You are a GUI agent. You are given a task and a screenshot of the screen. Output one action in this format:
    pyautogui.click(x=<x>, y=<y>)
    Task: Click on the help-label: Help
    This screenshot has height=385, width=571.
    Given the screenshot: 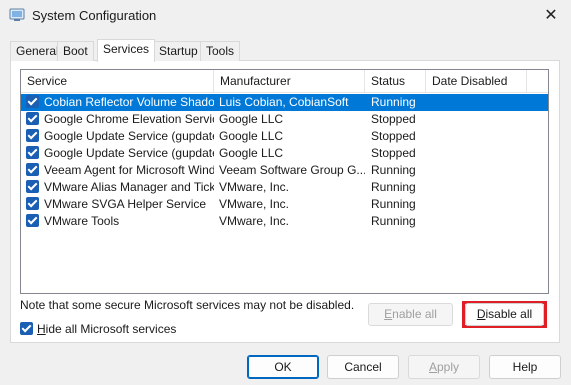 What is the action you would take?
    pyautogui.click(x=525, y=367)
    